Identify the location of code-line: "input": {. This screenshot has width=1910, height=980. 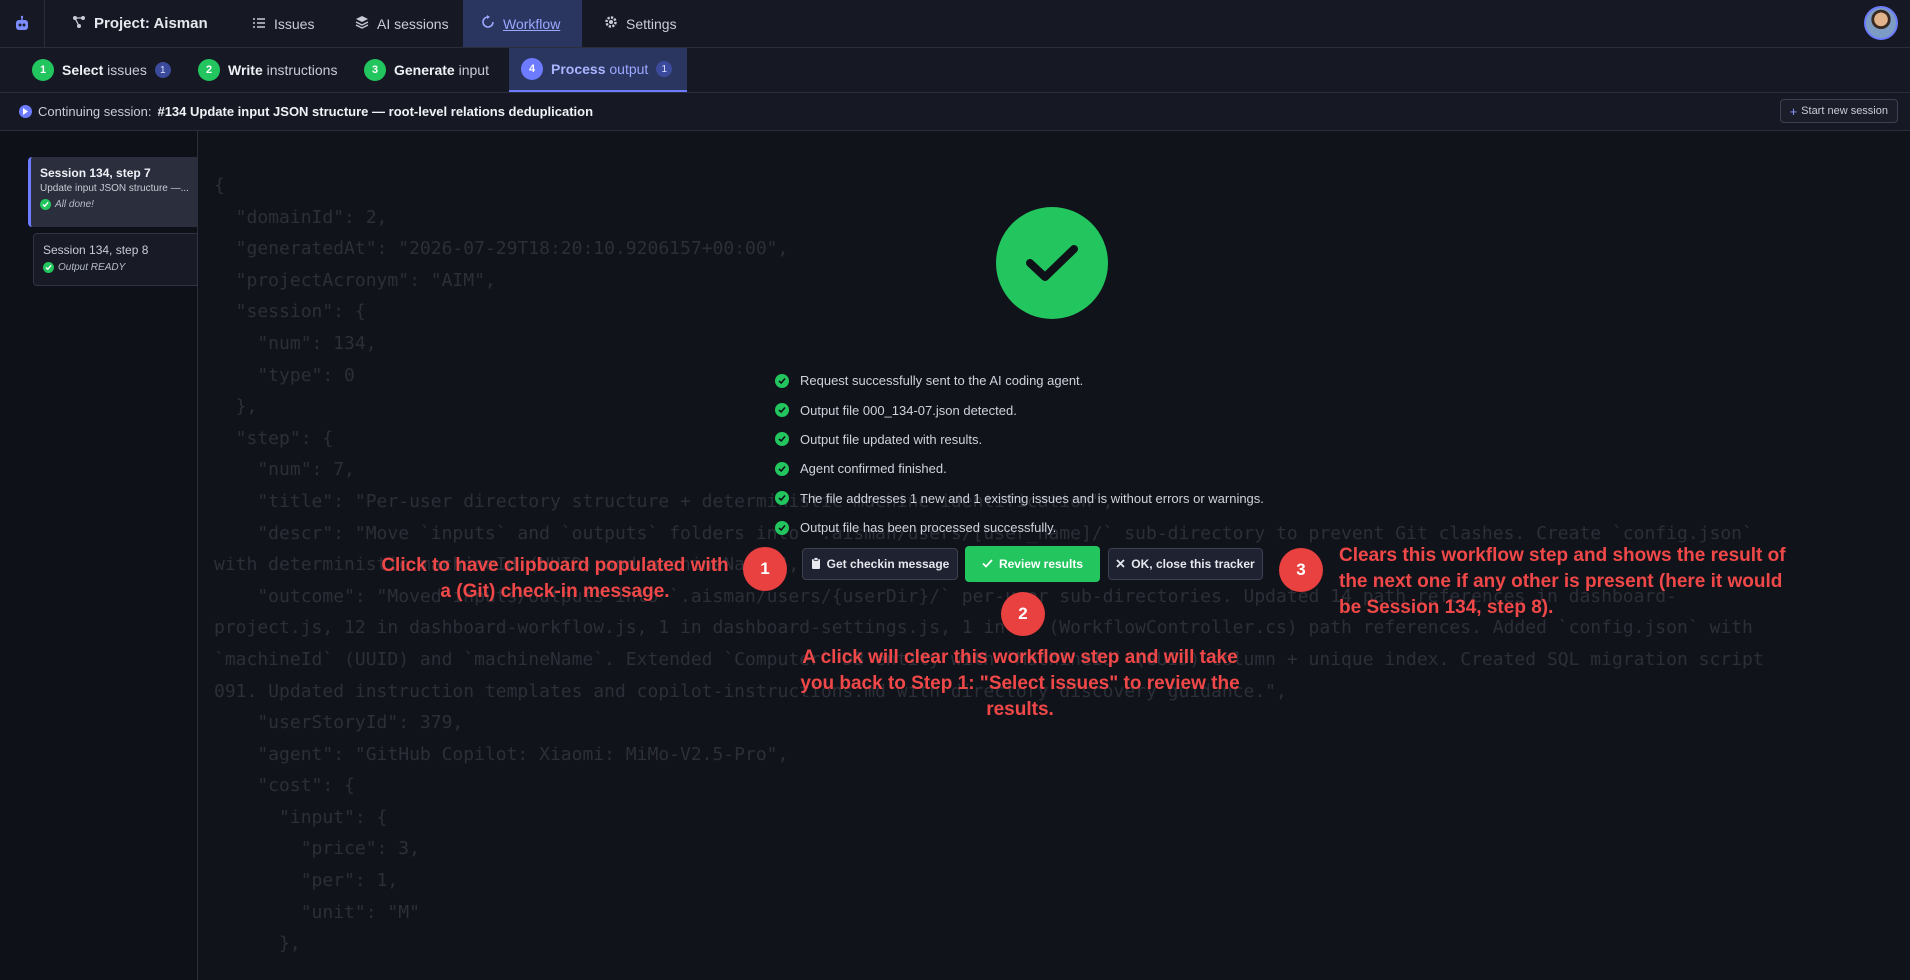
(301, 817).